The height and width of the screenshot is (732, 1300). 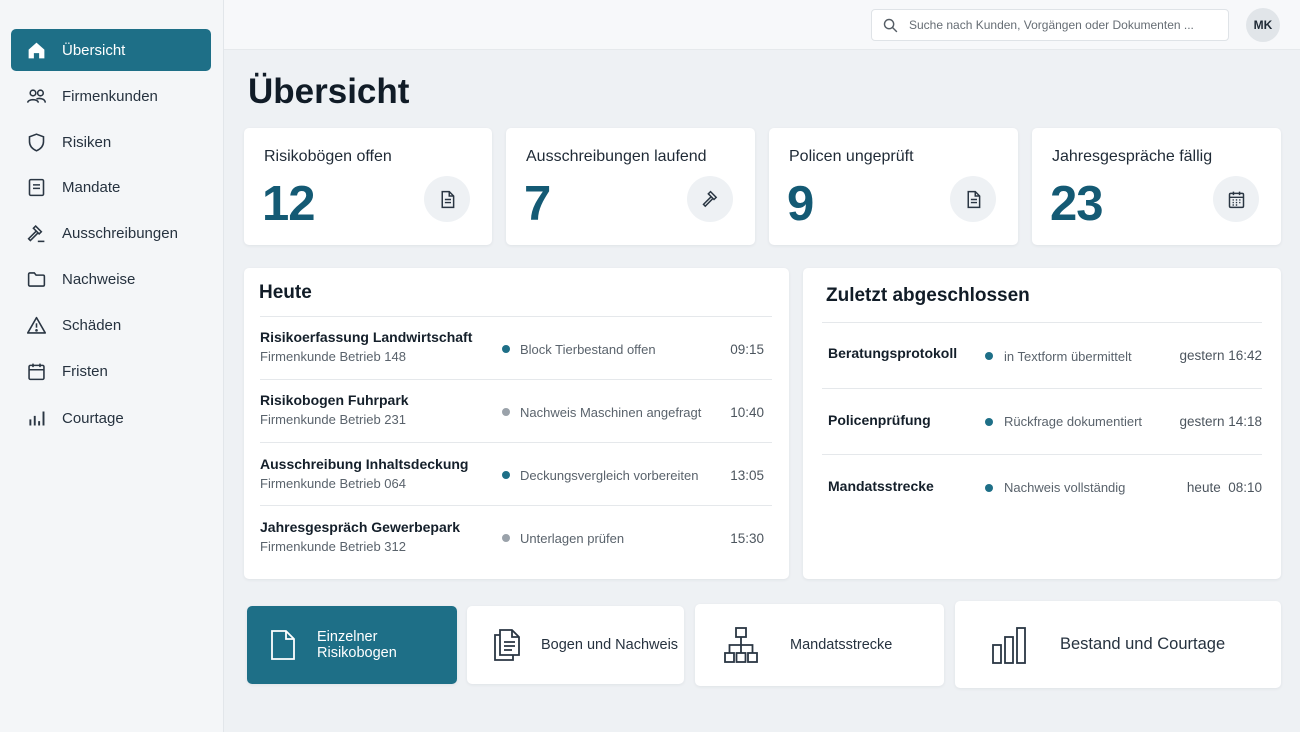 What do you see at coordinates (91, 187) in the screenshot?
I see `sidebar-item-label: Mandate` at bounding box center [91, 187].